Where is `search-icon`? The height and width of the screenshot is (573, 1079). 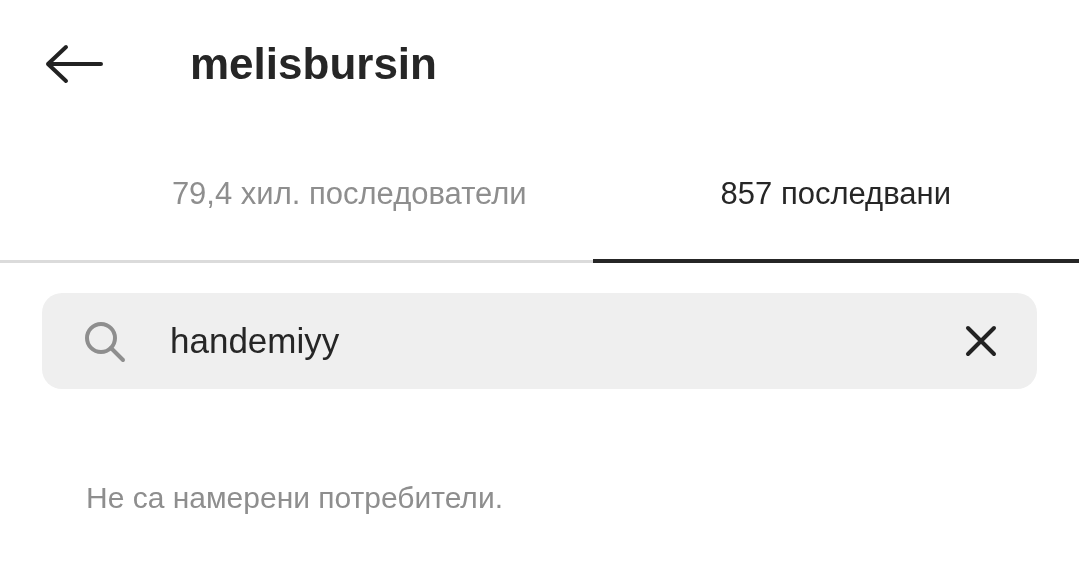 search-icon is located at coordinates (104, 341).